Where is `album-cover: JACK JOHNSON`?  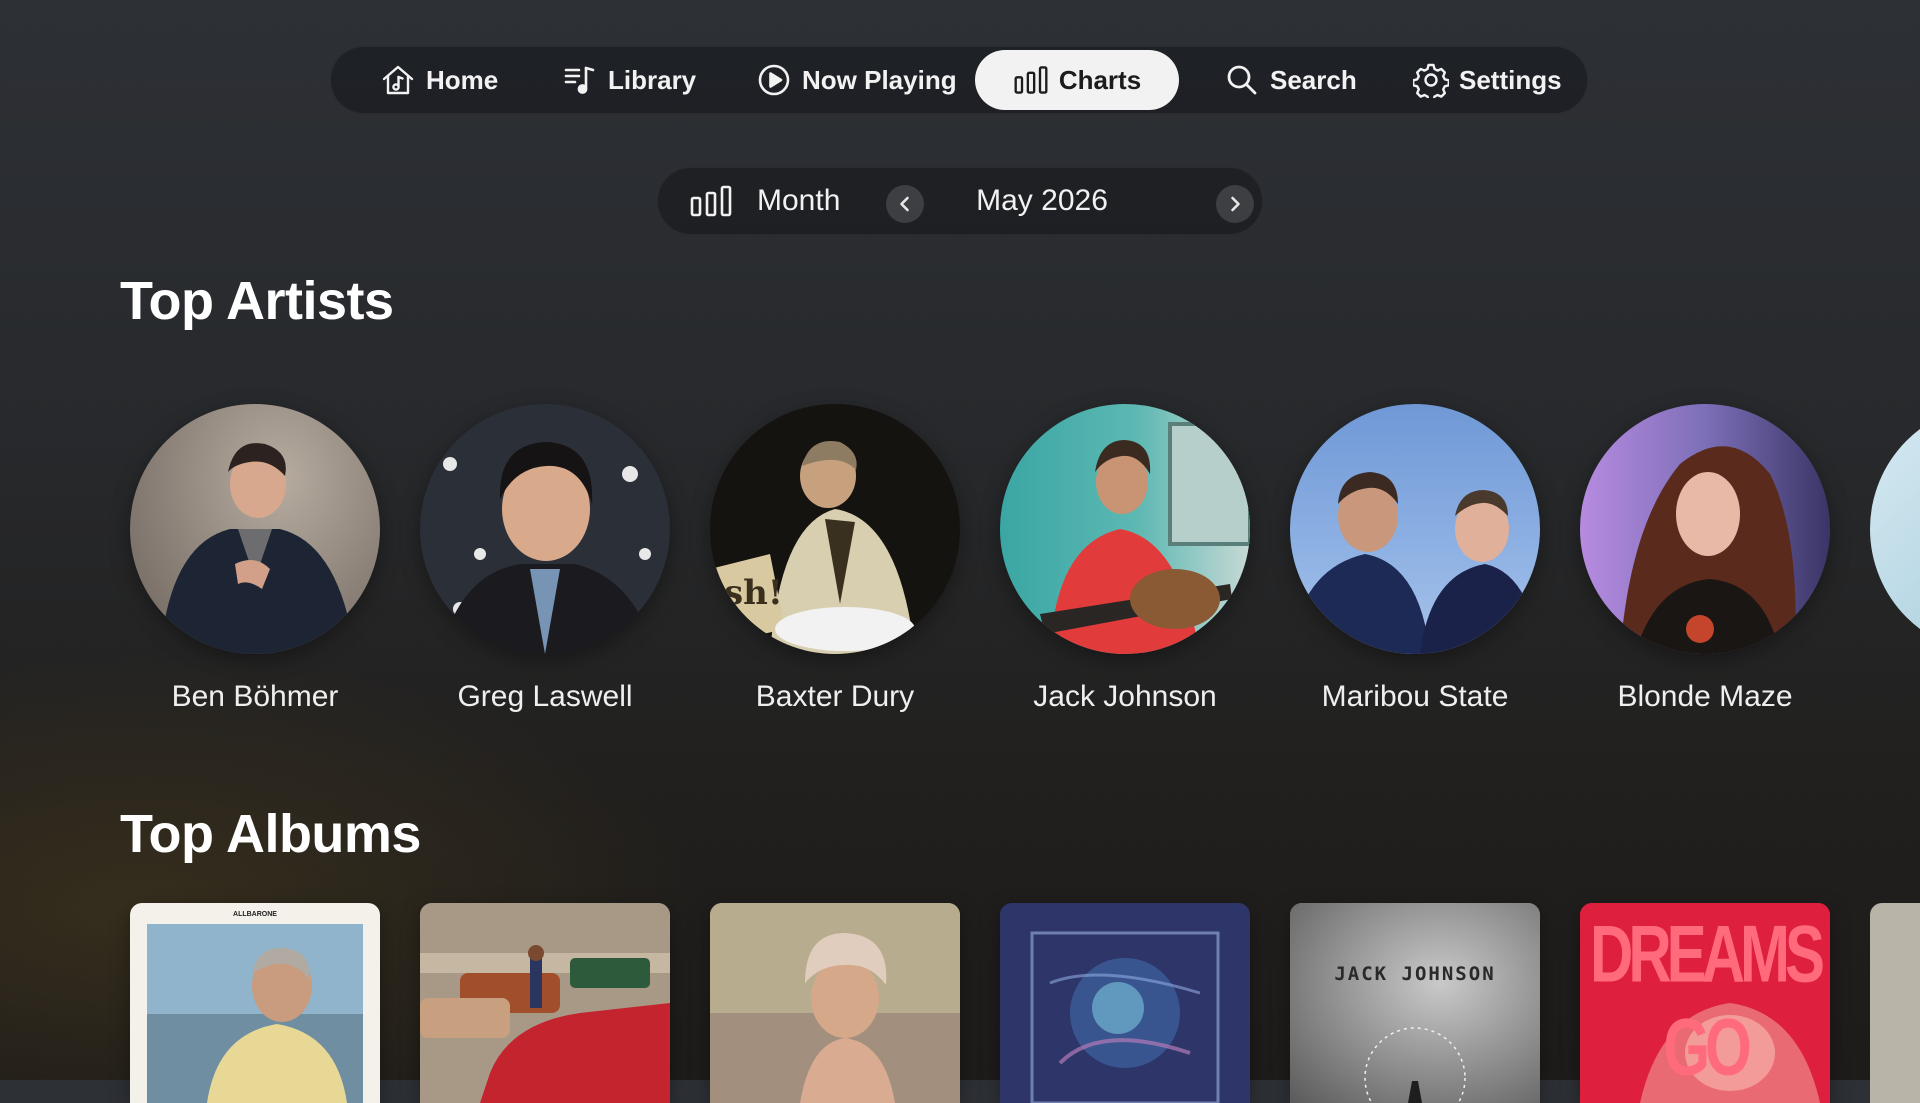
album-cover: JACK JOHNSON is located at coordinates (1415, 1003).